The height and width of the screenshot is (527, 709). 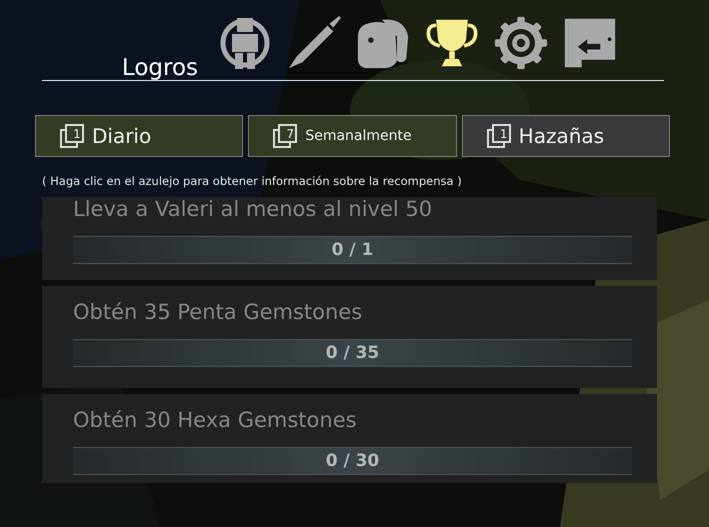 What do you see at coordinates (349, 238) in the screenshot?
I see `achievement-card: Lleva a Valeri al menos al nivel 50 0 / 1` at bounding box center [349, 238].